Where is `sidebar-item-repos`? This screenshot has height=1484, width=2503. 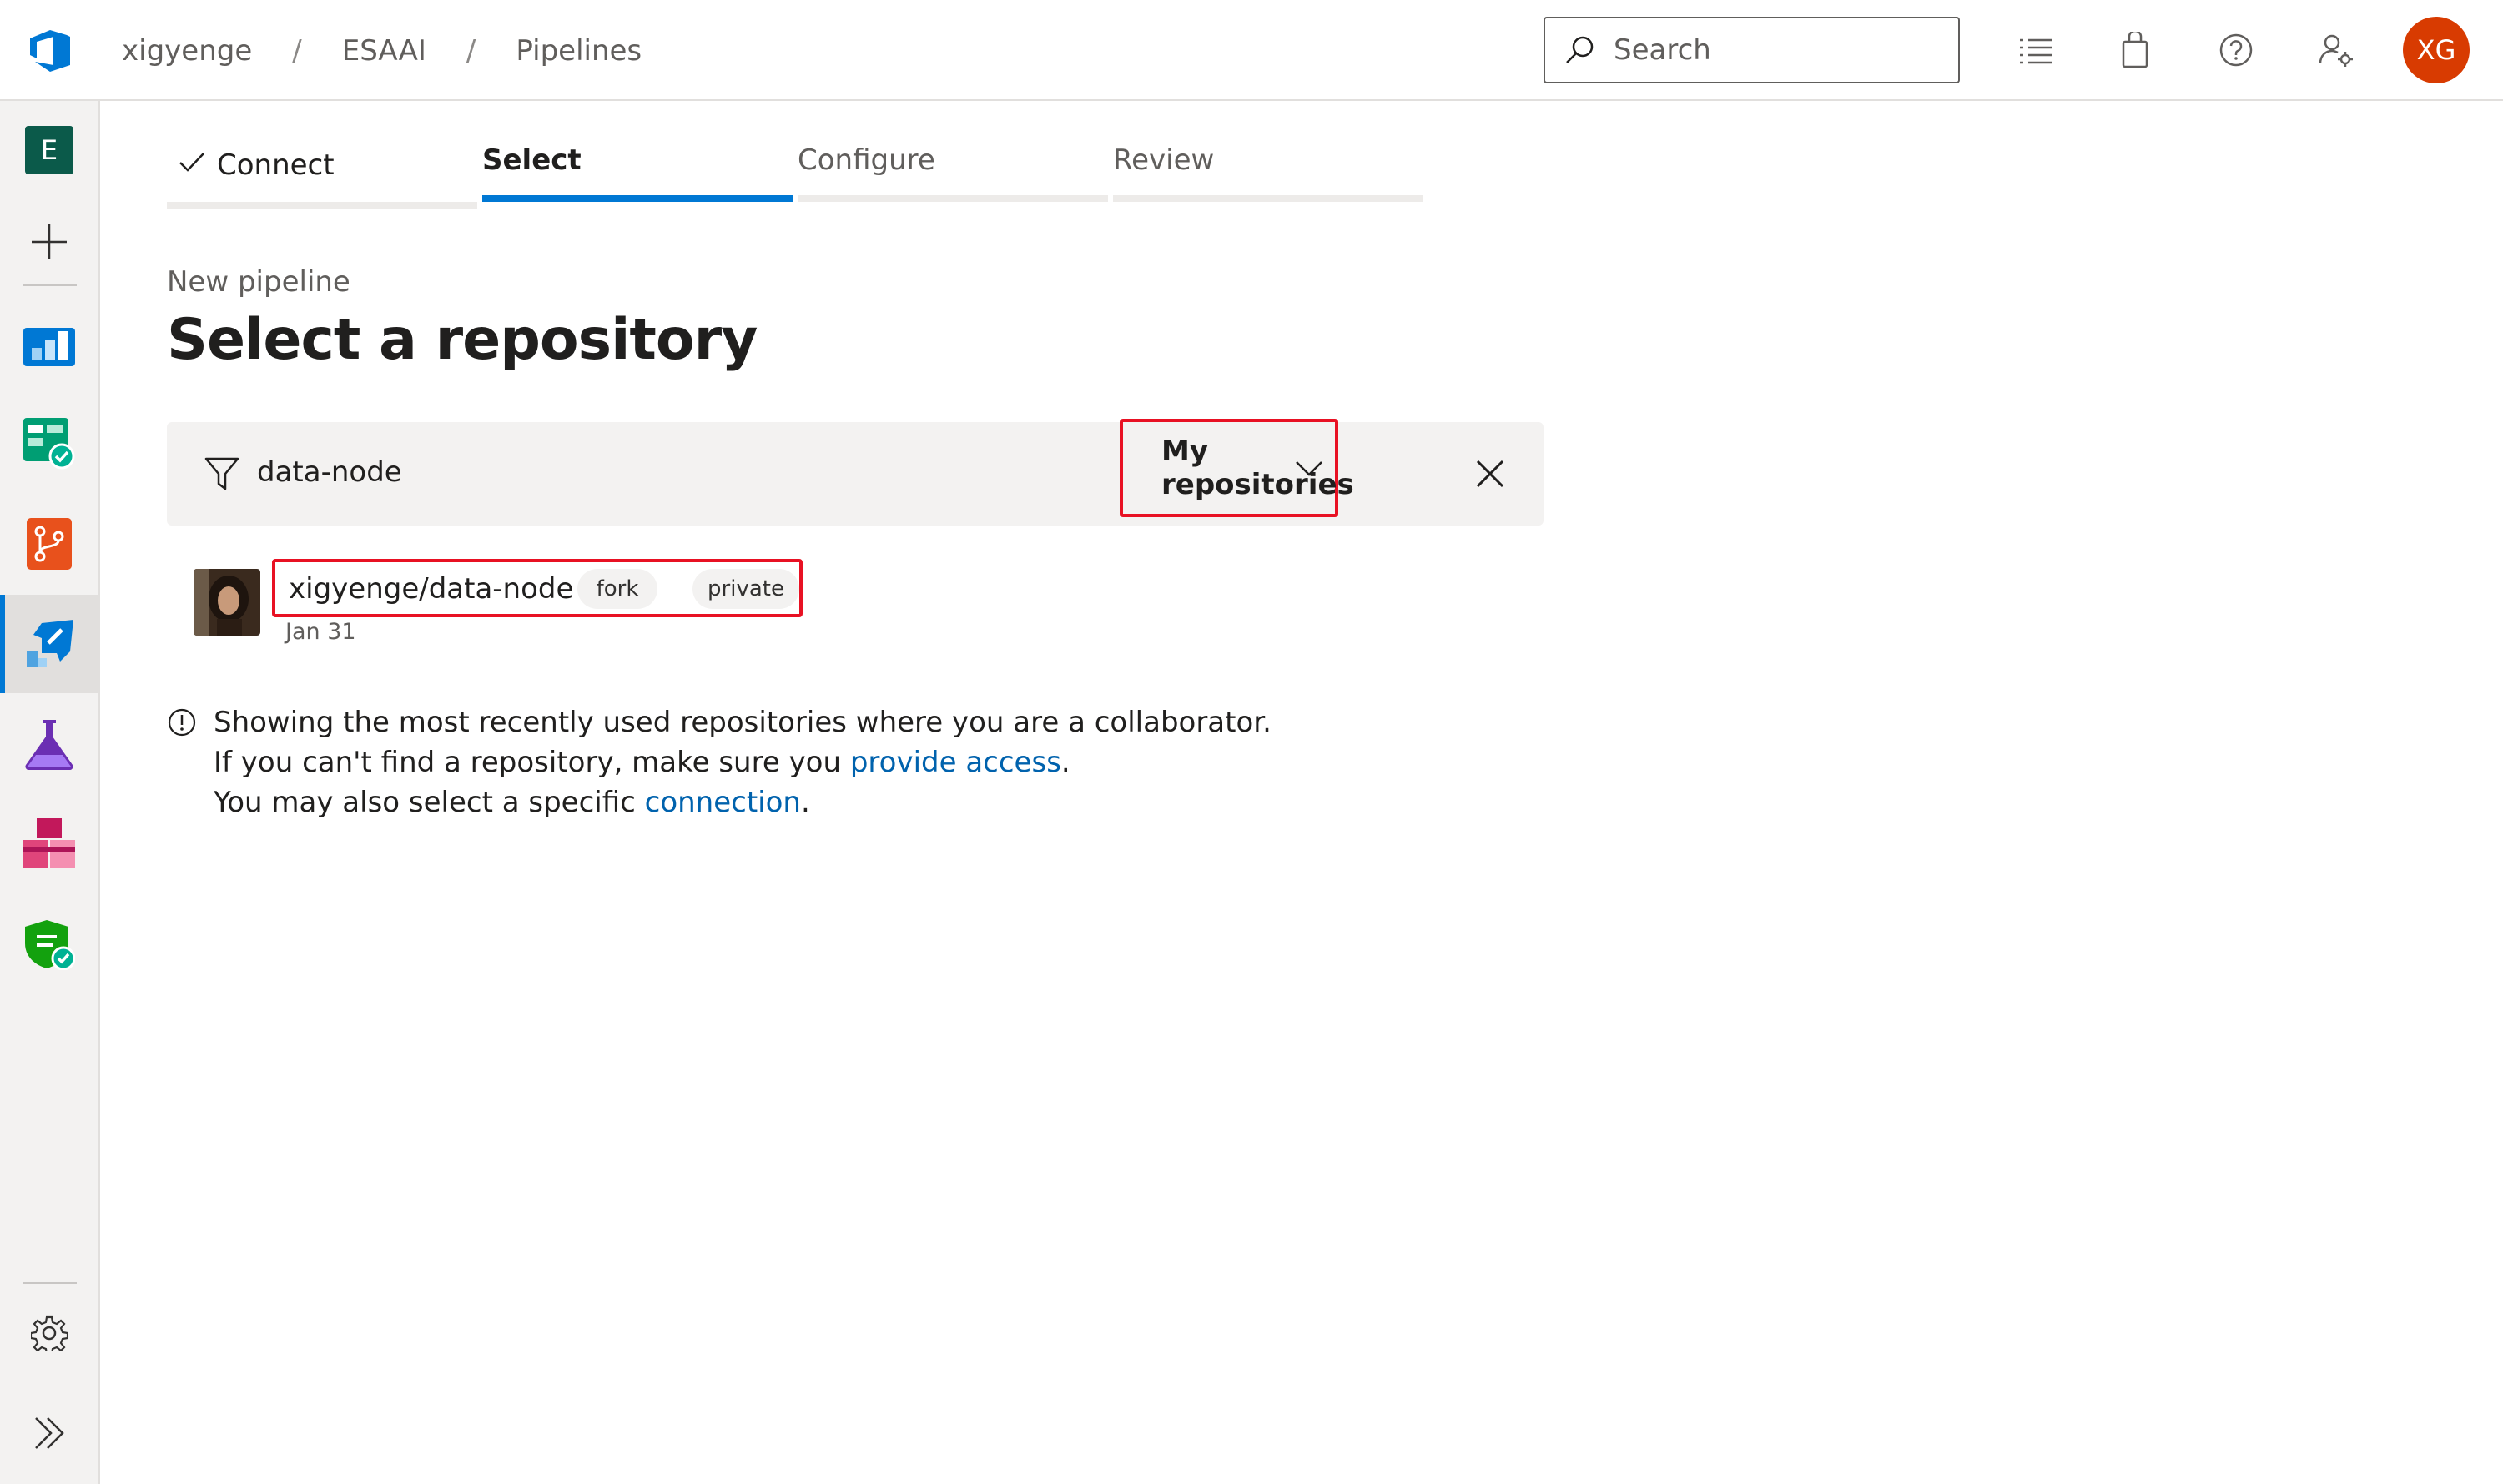
sidebar-item-repos is located at coordinates (49, 544).